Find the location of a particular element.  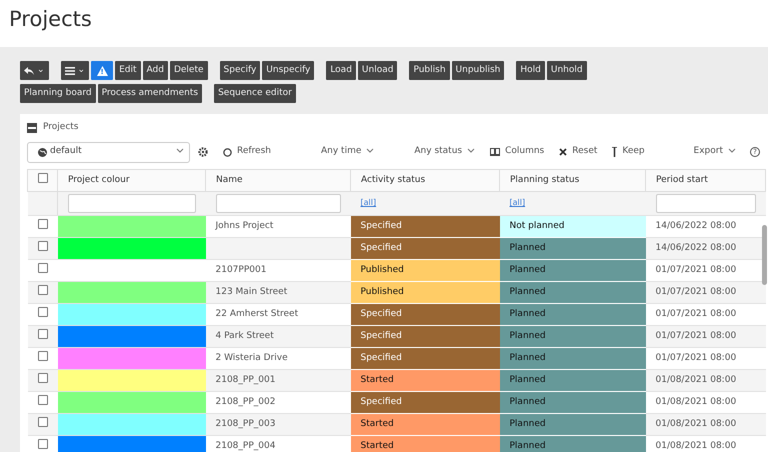

panel-icon is located at coordinates (32, 128).